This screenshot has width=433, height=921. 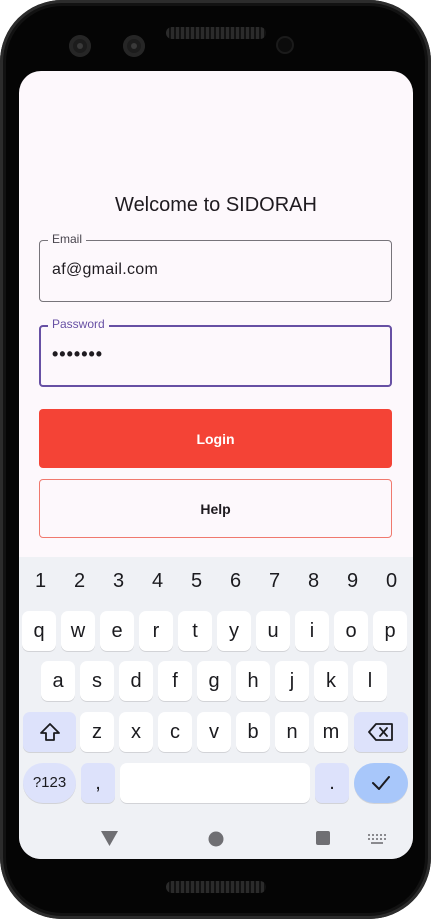 I want to click on key-number: 1, so click(x=40, y=581).